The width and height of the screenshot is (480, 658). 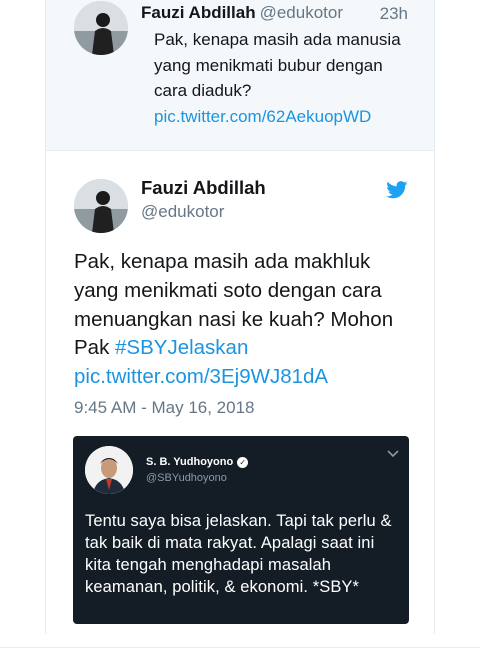 I want to click on divider, so click(x=240, y=647).